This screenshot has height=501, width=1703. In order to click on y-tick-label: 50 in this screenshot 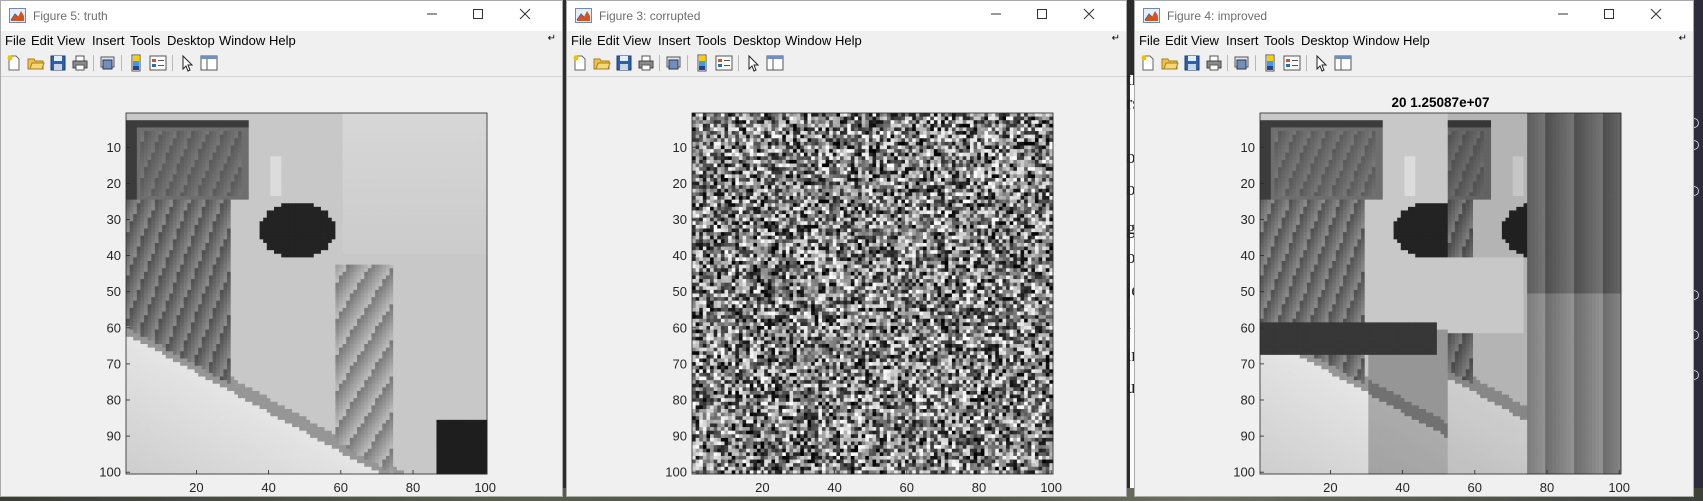, I will do `click(680, 291)`.